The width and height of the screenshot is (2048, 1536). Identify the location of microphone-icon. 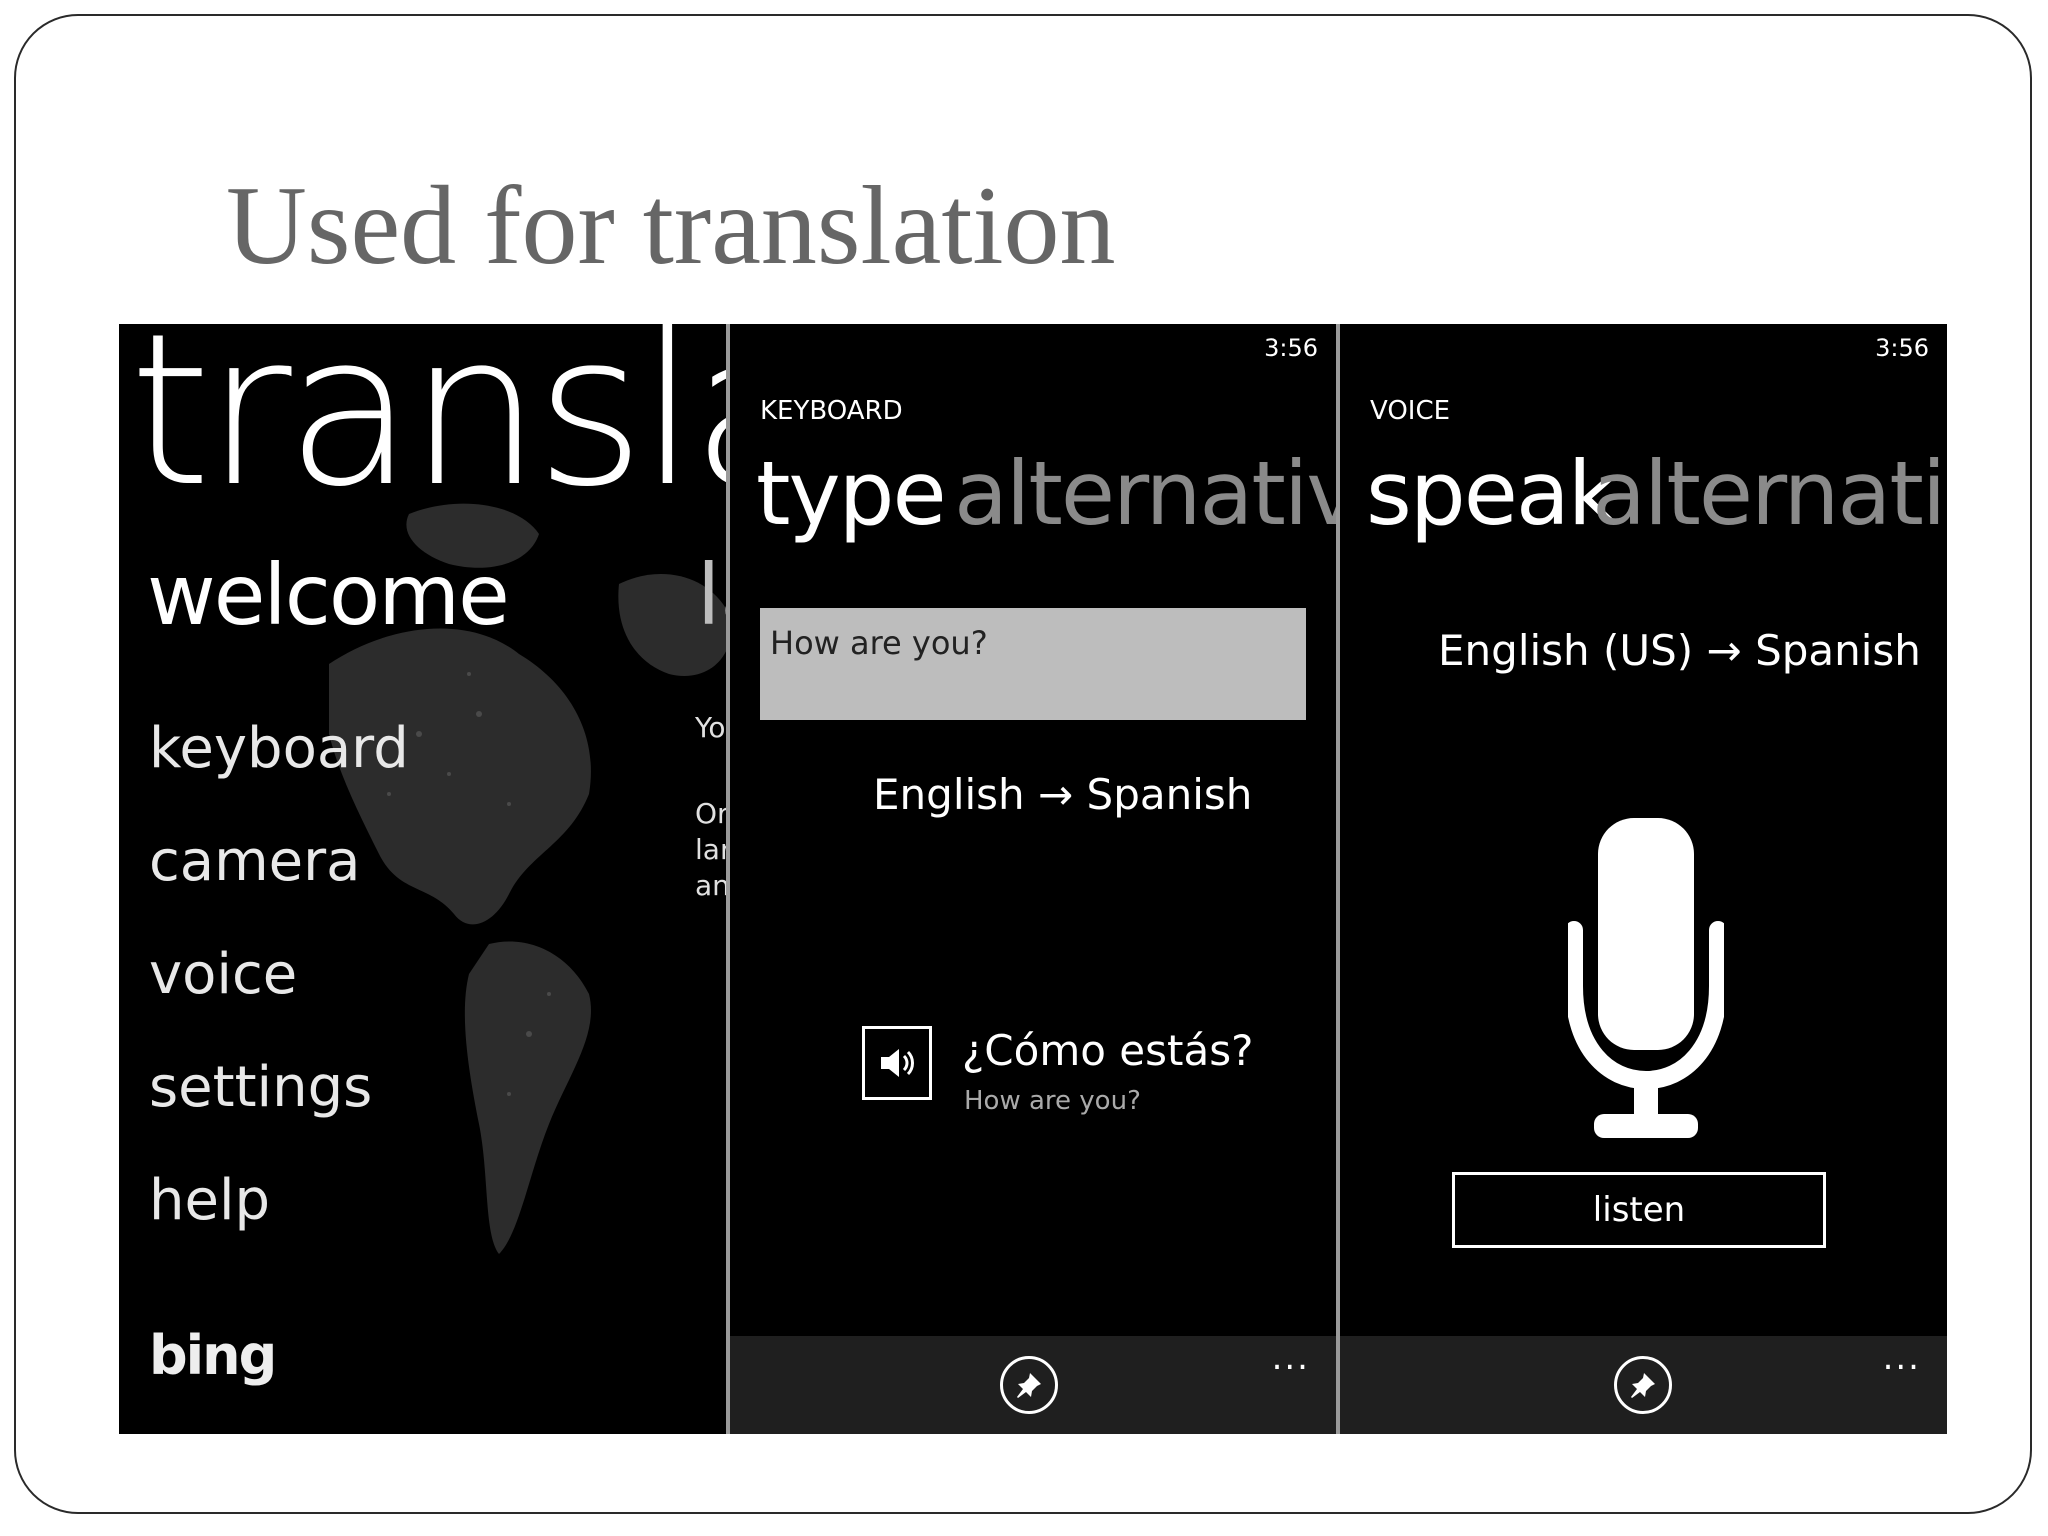
(1646, 978).